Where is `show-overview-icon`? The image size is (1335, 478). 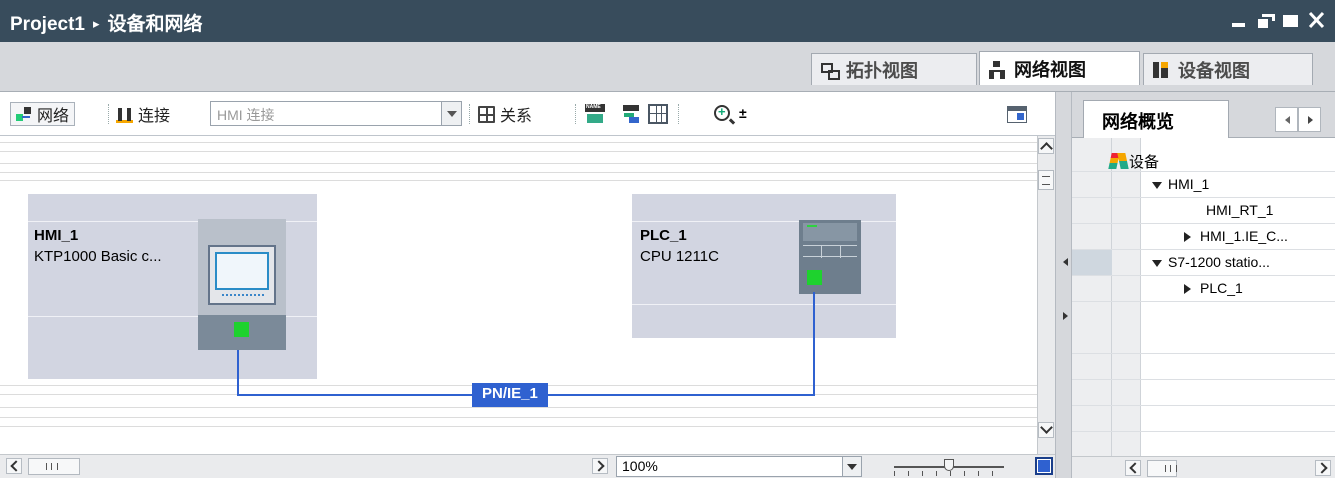
show-overview-icon is located at coordinates (1017, 114).